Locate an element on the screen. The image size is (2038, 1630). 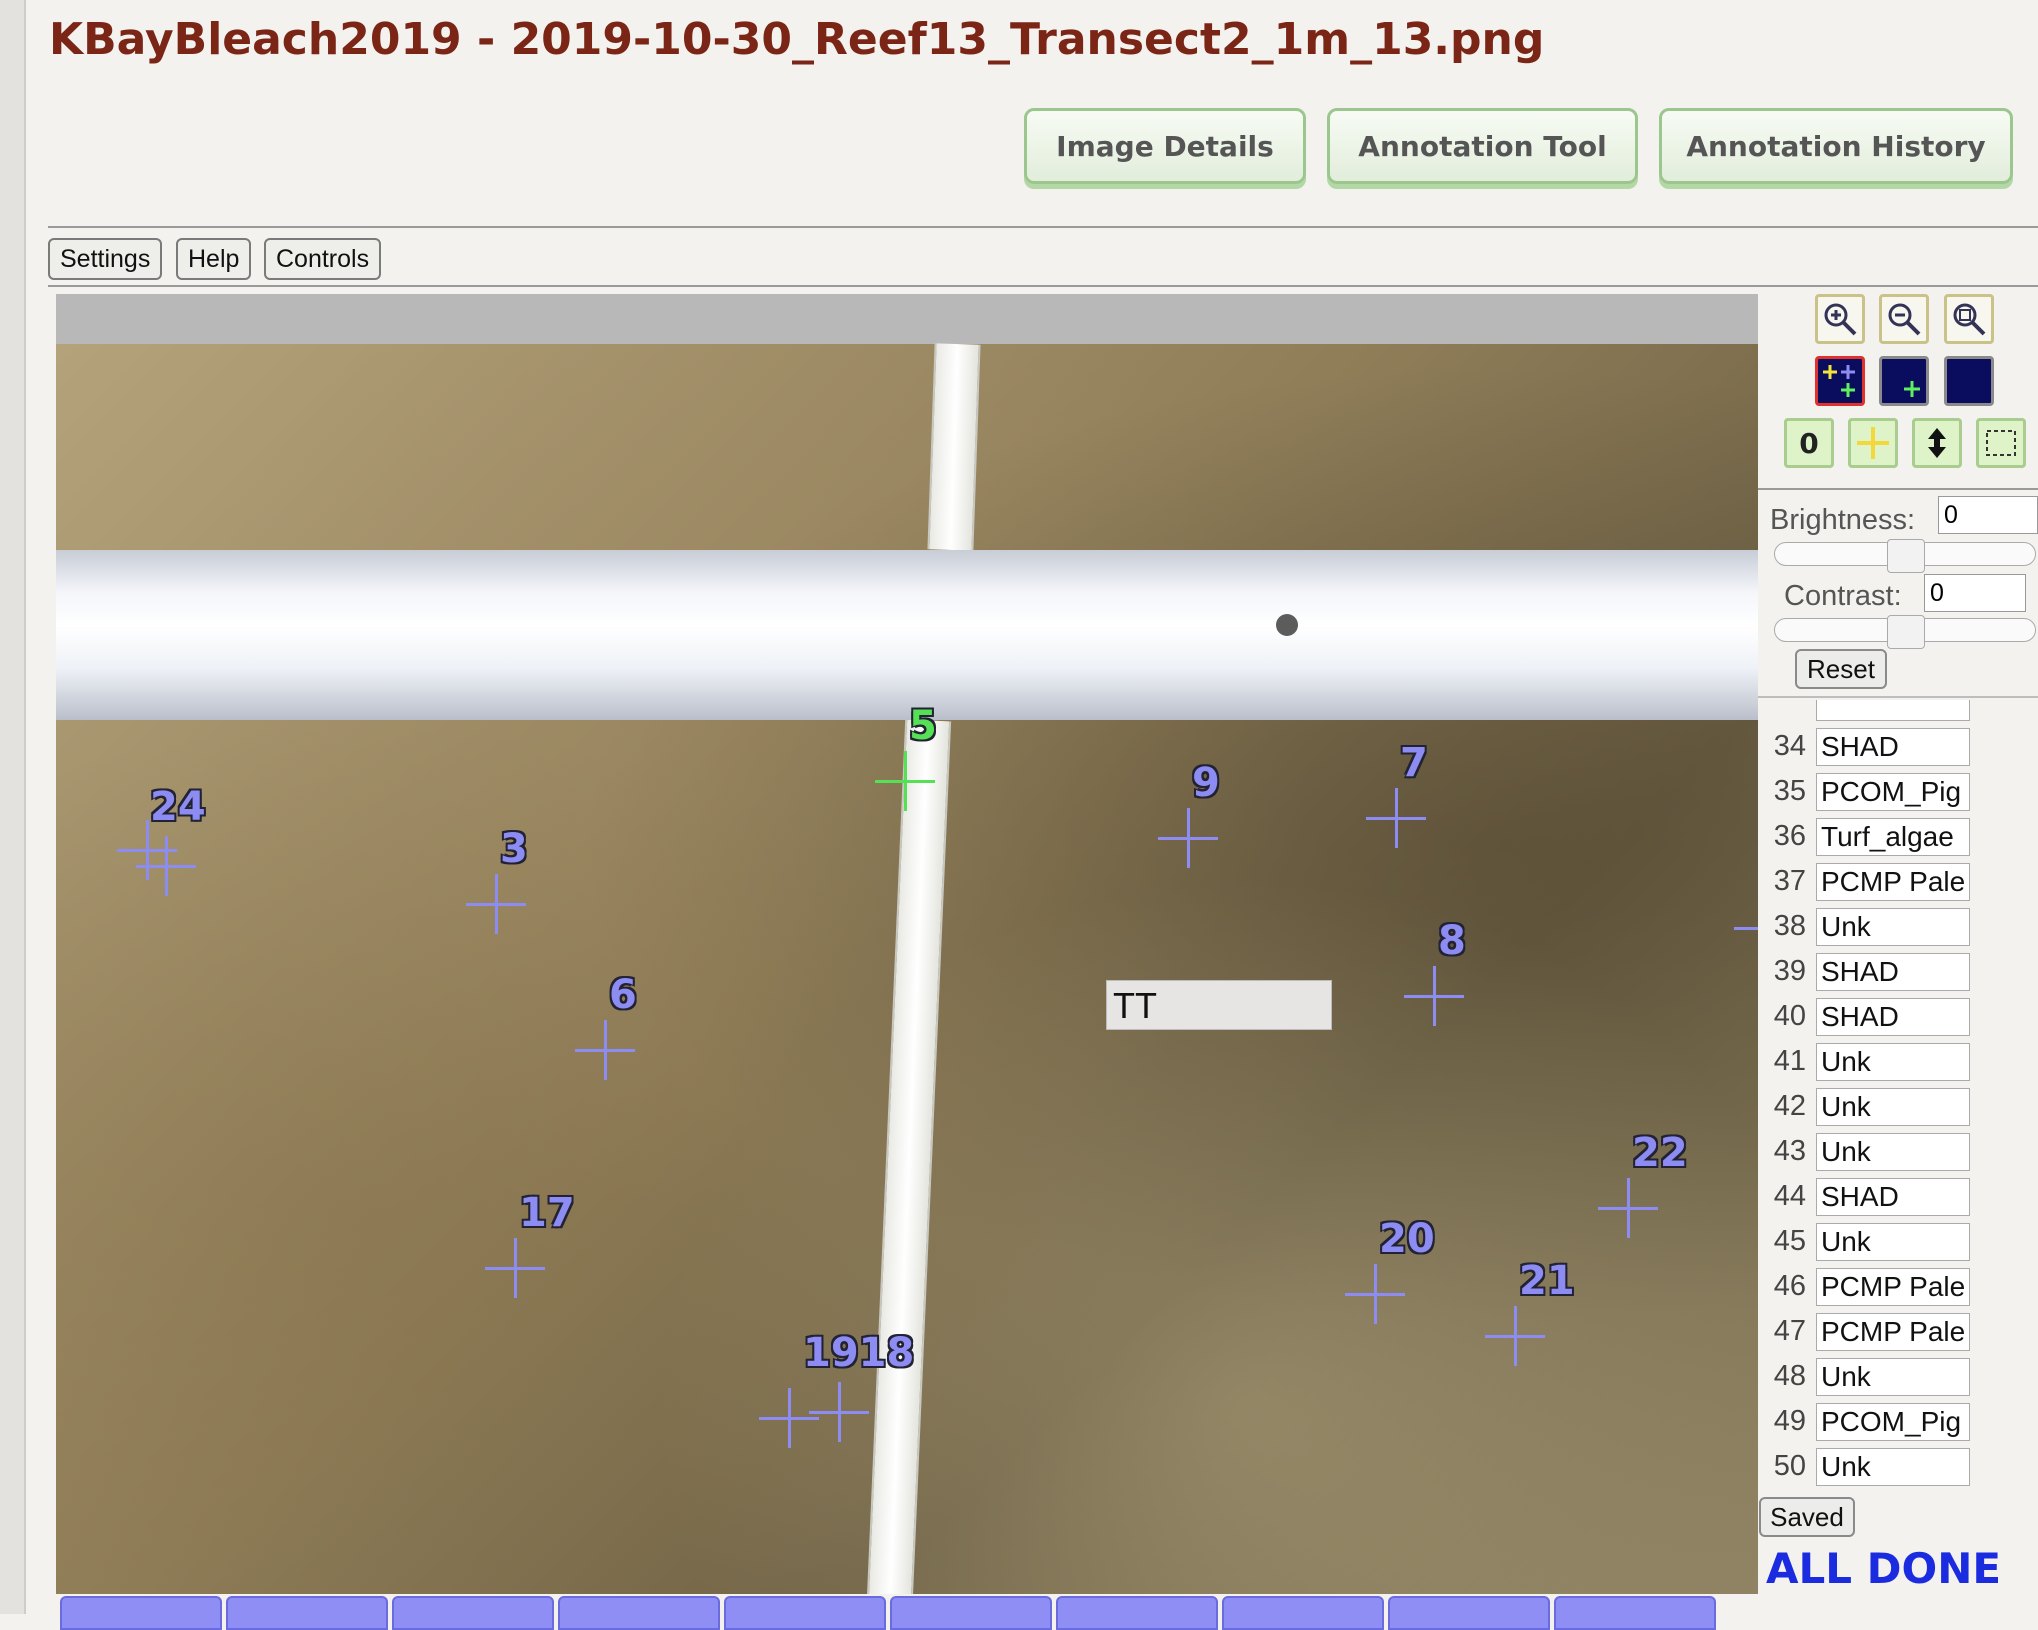
point-label: 1918 is located at coordinates (859, 1353).